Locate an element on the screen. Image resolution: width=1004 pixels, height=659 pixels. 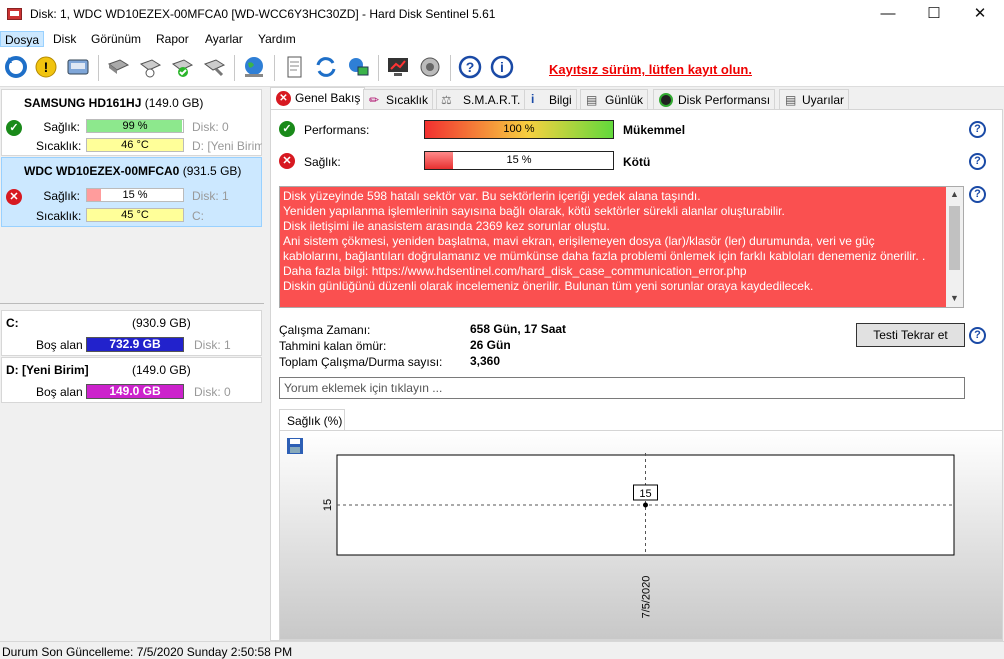
performance-text: Mükemmel is located at coordinates (654, 130).